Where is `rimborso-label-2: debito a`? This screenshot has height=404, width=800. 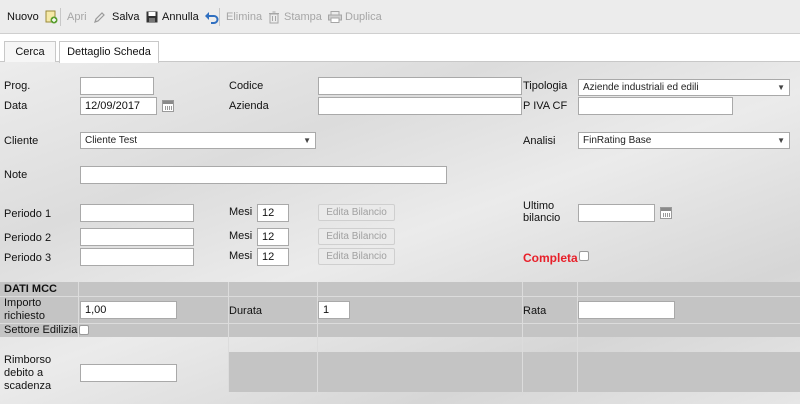
rimborso-label-2: debito a is located at coordinates (24, 373).